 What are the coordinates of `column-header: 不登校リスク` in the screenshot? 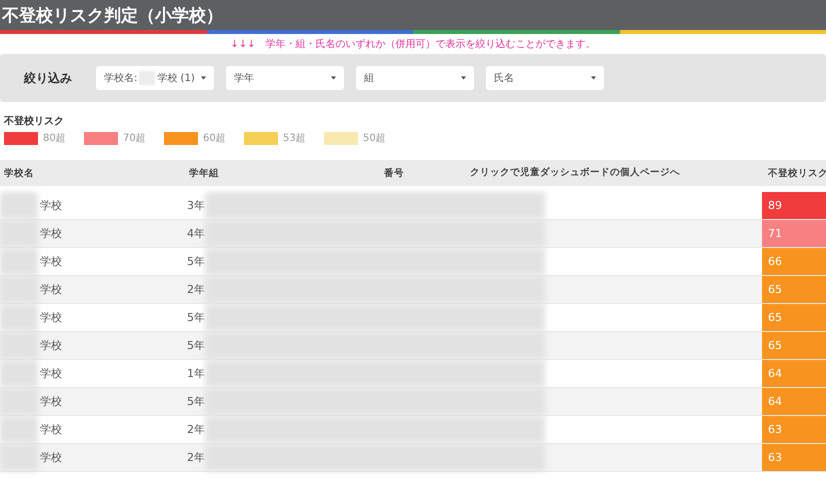 It's located at (796, 173).